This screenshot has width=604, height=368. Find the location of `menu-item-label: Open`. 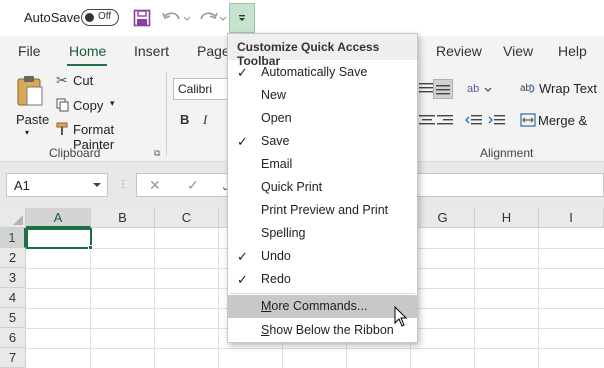

menu-item-label: Open is located at coordinates (276, 118).